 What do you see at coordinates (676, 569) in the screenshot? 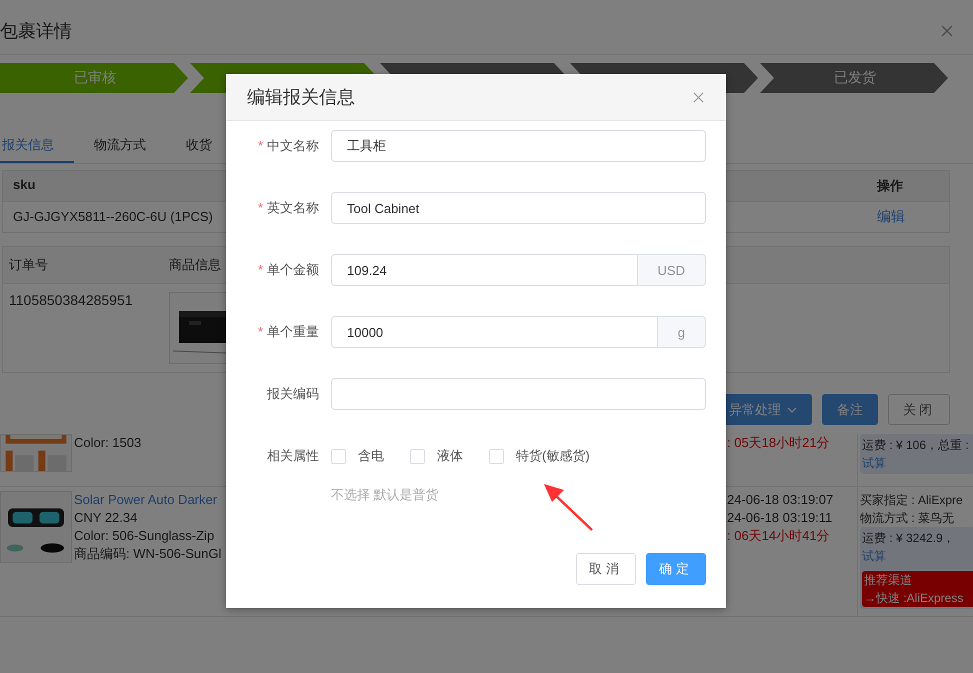
I see `dialog-button: 确定` at bounding box center [676, 569].